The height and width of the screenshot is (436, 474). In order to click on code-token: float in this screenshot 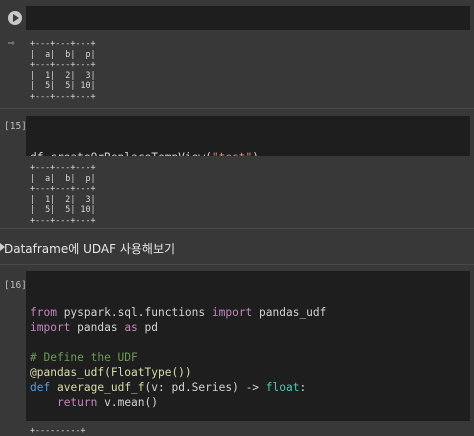, I will do `click(282, 387)`.